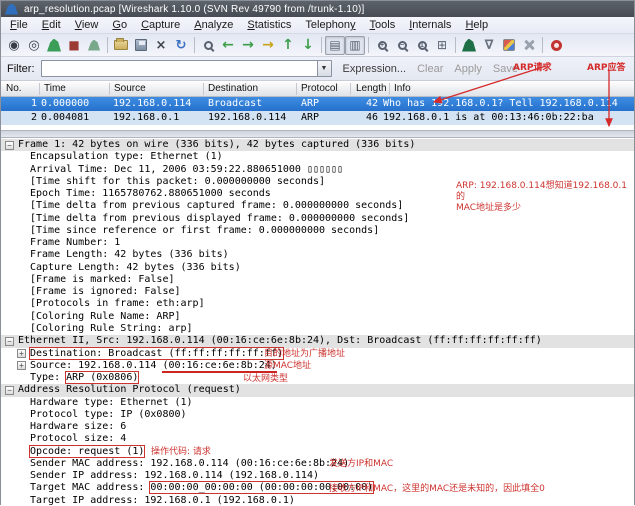 The width and height of the screenshot is (635, 506). I want to click on save-file-icon, so click(141, 45).